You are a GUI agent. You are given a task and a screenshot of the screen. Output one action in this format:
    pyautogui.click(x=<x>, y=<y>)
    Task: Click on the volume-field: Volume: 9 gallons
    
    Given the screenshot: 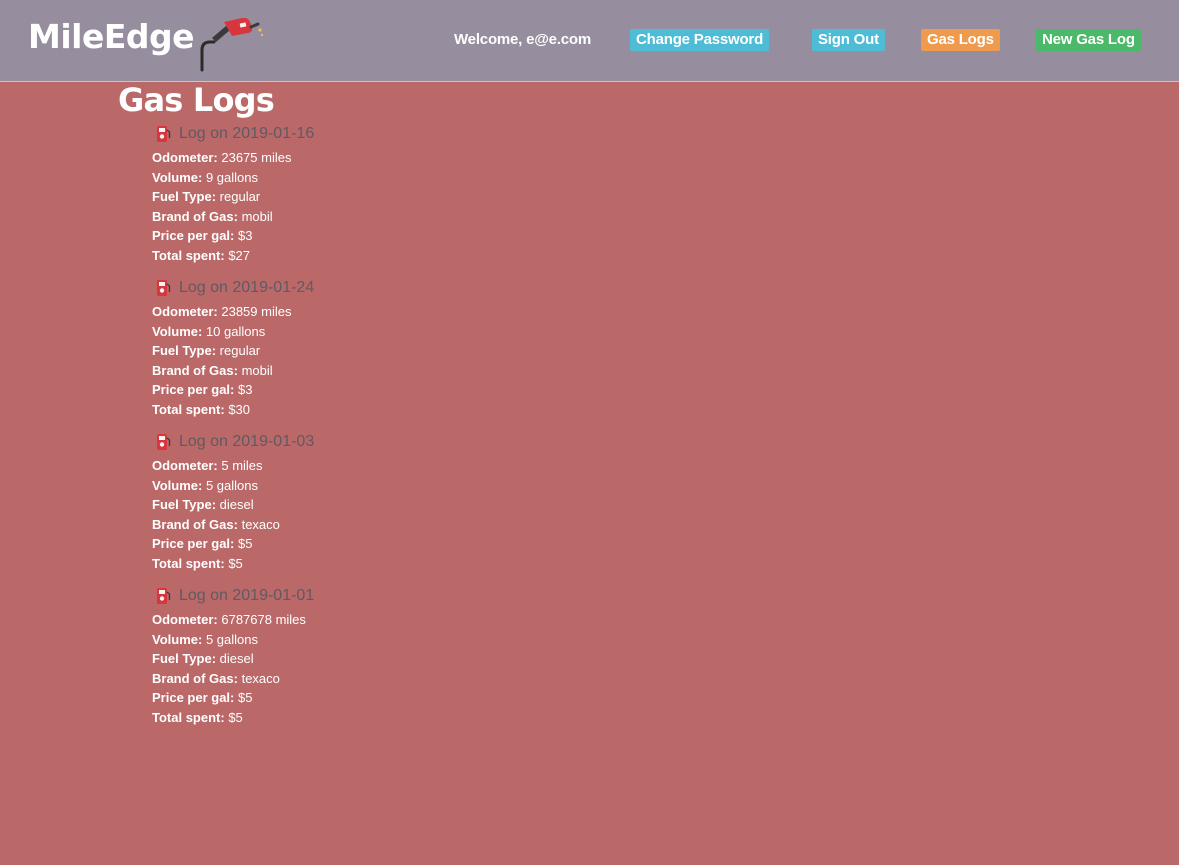 What is the action you would take?
    pyautogui.click(x=352, y=178)
    